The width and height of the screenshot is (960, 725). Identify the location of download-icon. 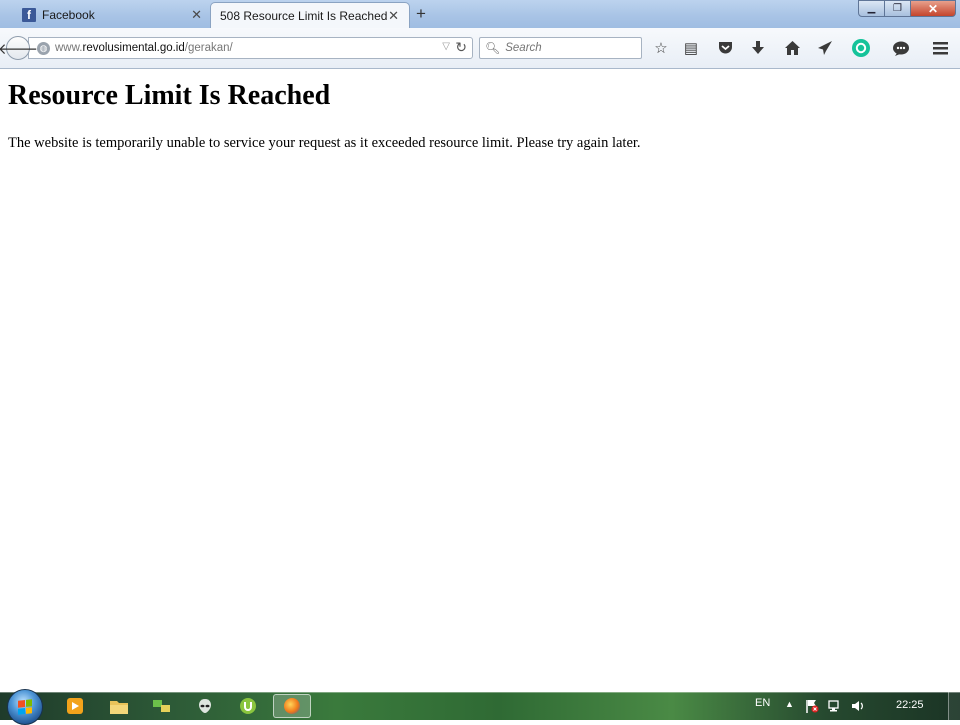
(758, 48).